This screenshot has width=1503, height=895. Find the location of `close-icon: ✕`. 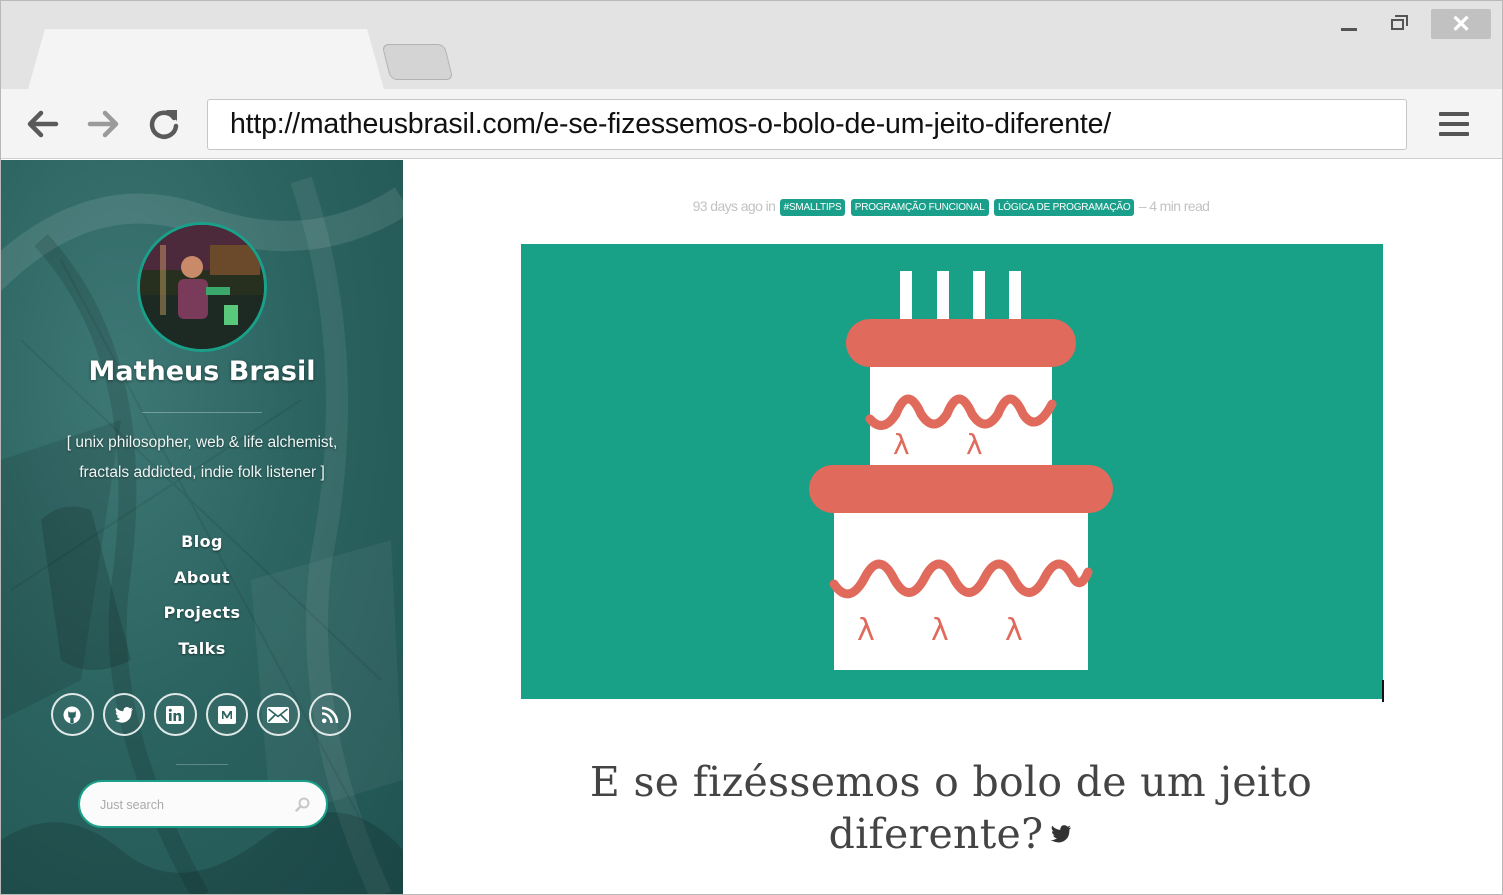

close-icon: ✕ is located at coordinates (1461, 24).